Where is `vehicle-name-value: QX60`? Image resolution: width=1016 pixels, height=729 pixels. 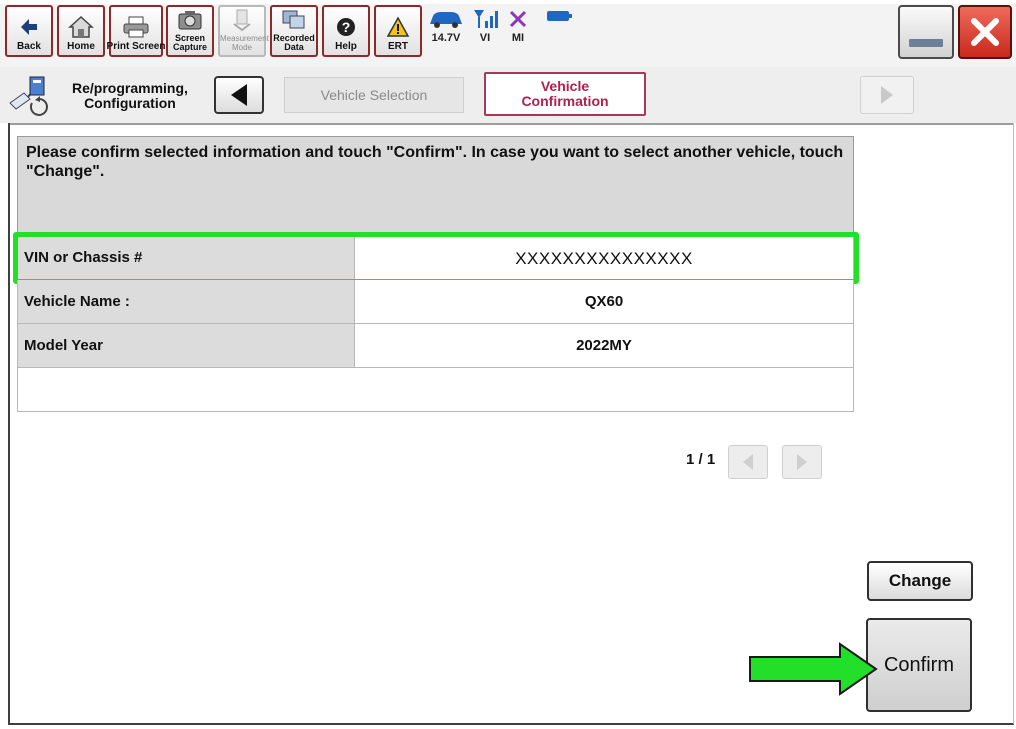
vehicle-name-value: QX60 is located at coordinates (603, 301).